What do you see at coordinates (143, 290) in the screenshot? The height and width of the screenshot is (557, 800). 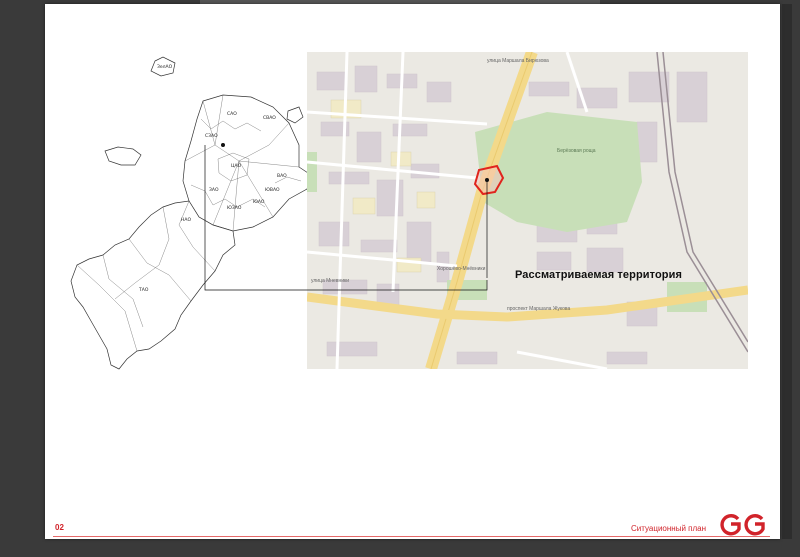 I see `district-label: ТАО` at bounding box center [143, 290].